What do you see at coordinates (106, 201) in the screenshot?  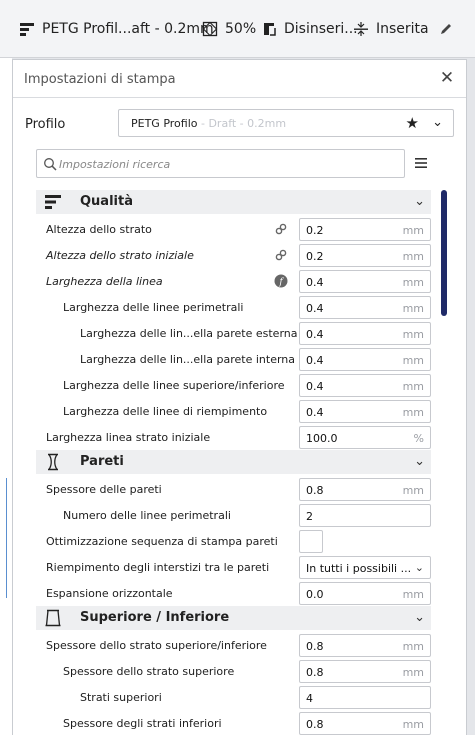 I see `section-label: Qualità` at bounding box center [106, 201].